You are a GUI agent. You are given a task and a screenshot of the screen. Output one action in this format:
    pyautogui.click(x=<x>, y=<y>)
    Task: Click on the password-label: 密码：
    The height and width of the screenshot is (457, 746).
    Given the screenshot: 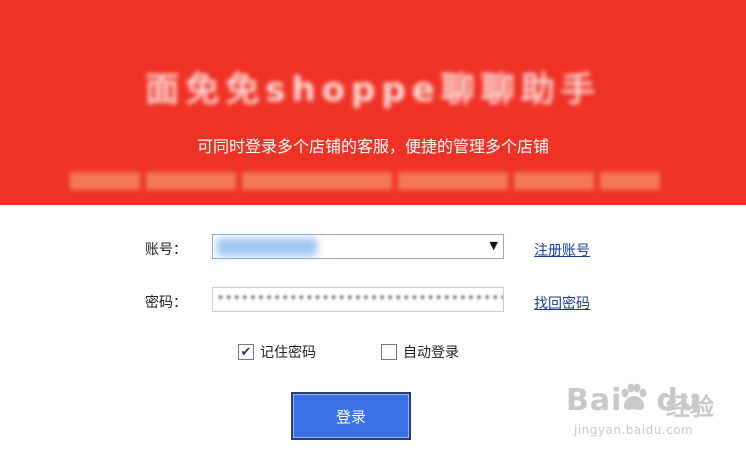 What is the action you would take?
    pyautogui.click(x=166, y=303)
    